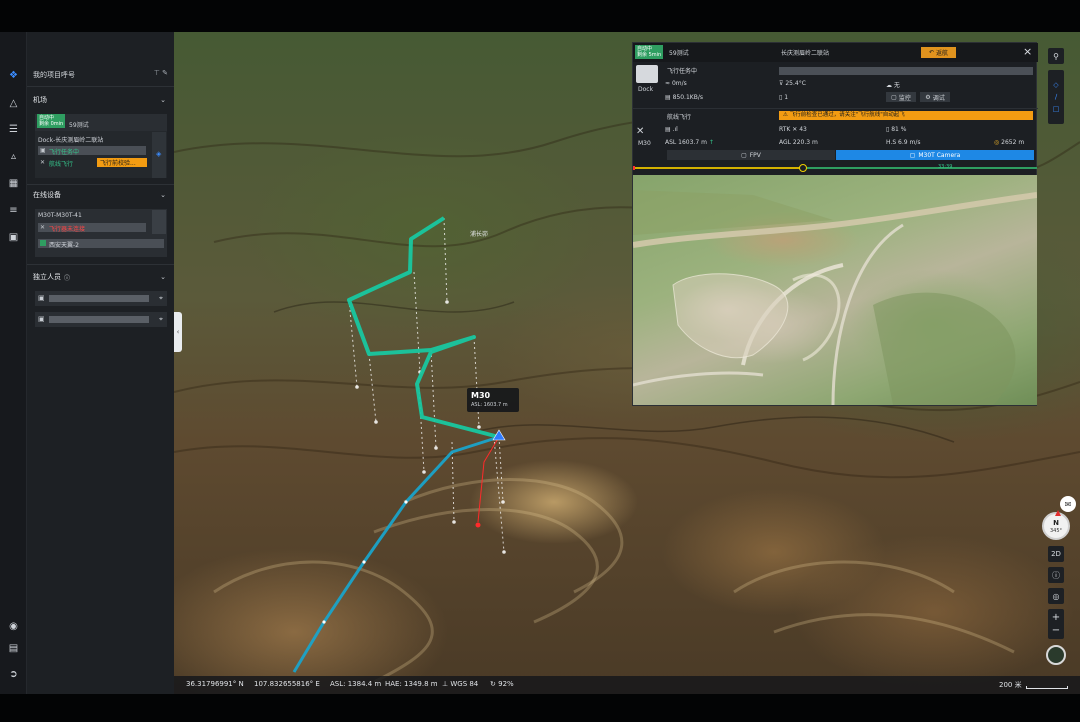 This screenshot has height=722, width=1080. What do you see at coordinates (1056, 56) in the screenshot?
I see `search-tool-icon: ⚲` at bounding box center [1056, 56].